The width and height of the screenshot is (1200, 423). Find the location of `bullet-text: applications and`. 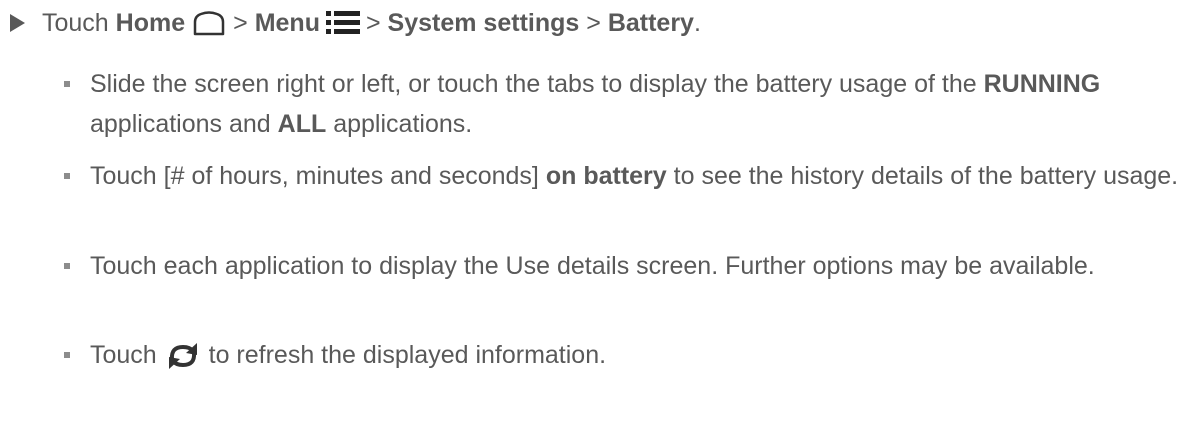

bullet-text: applications and is located at coordinates (180, 124).